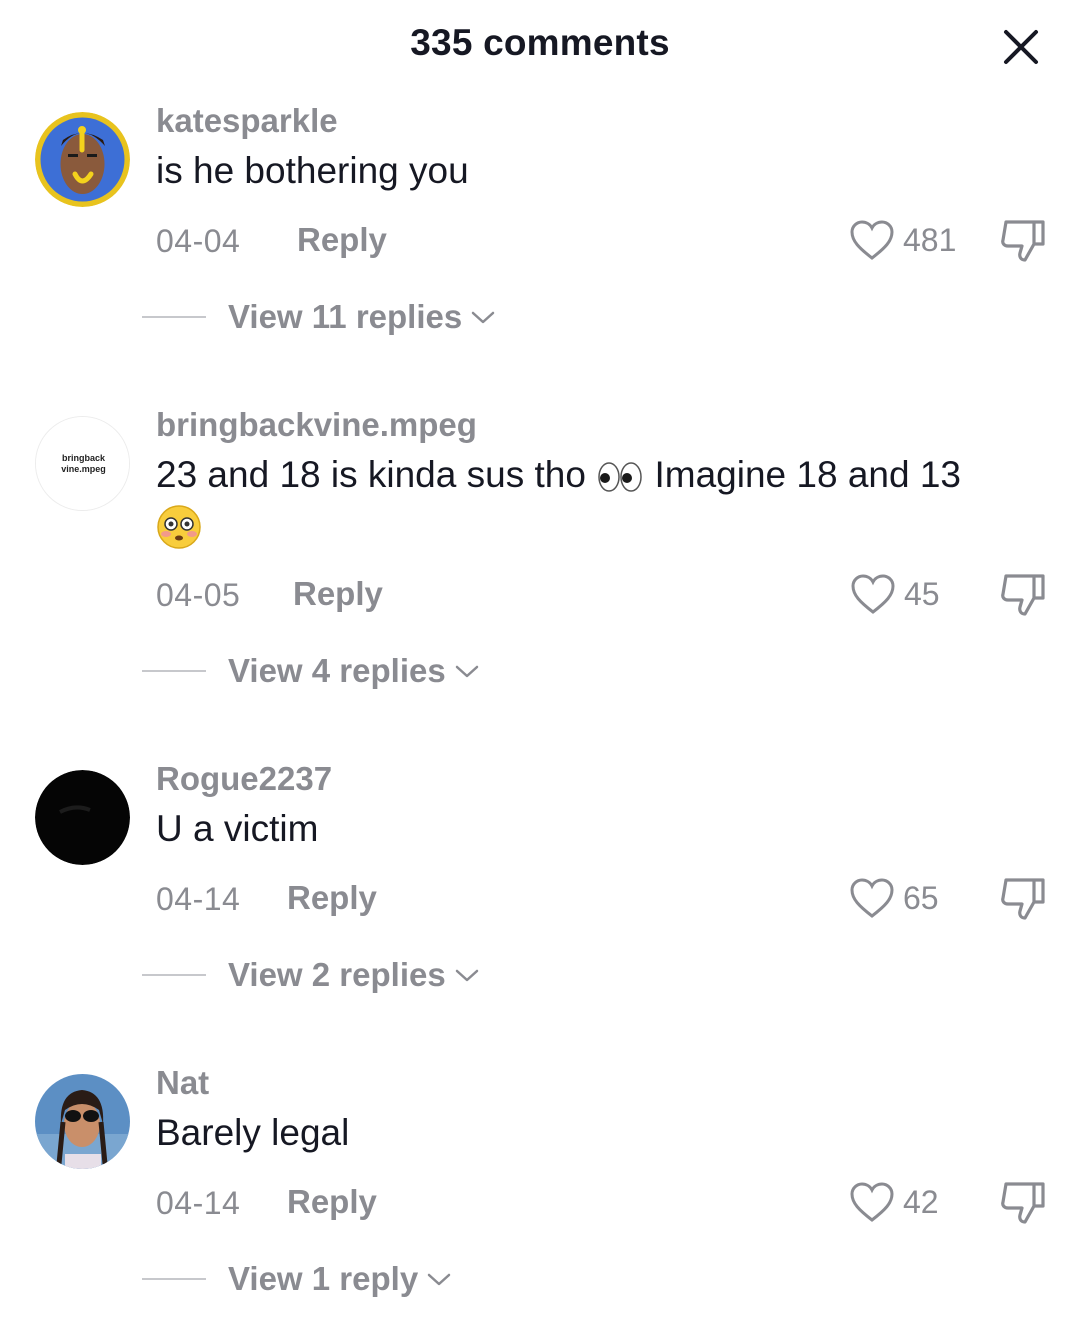 The height and width of the screenshot is (1317, 1080). I want to click on view-replies-label: View 2 replies, so click(337, 974).